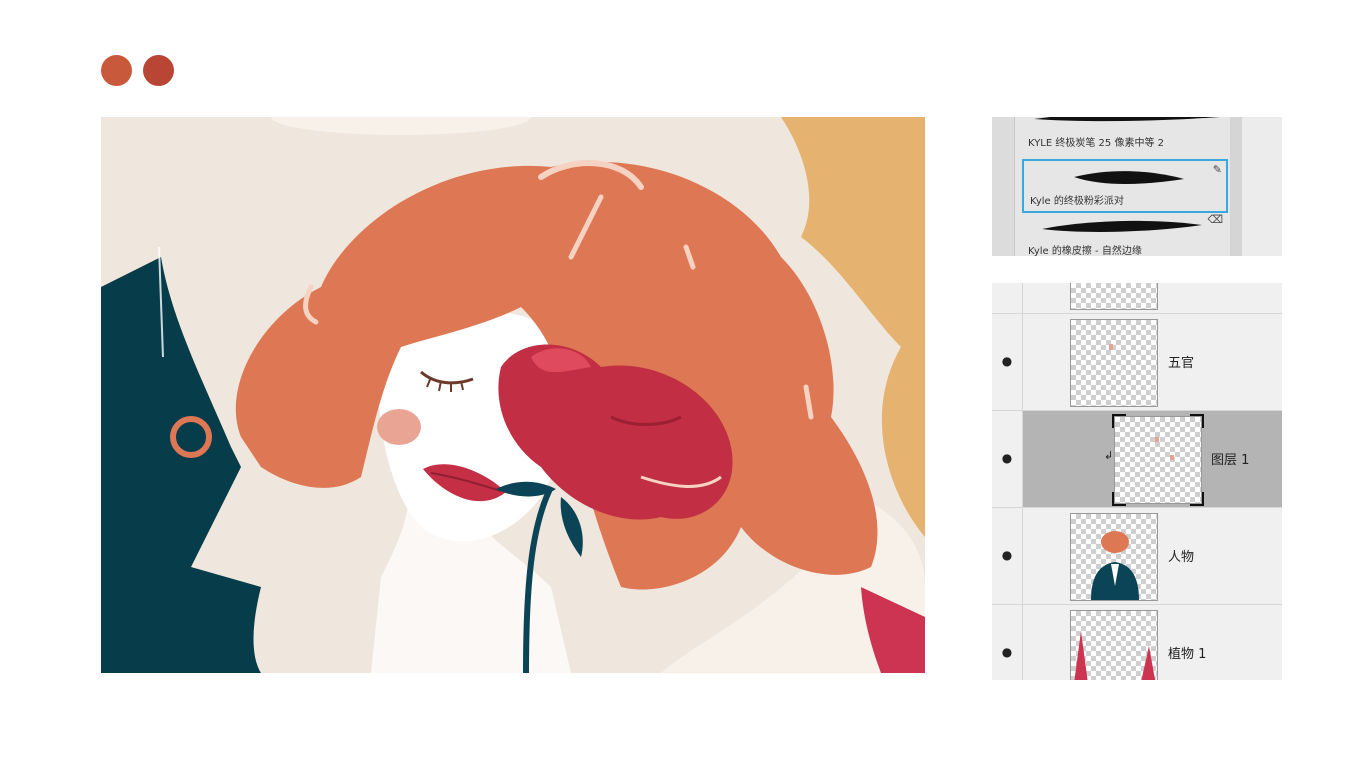  Describe the element at coordinates (1125, 186) in the screenshot. I see `brush-item-selected: ✎ Kyle 的终极粉彩派对` at that location.